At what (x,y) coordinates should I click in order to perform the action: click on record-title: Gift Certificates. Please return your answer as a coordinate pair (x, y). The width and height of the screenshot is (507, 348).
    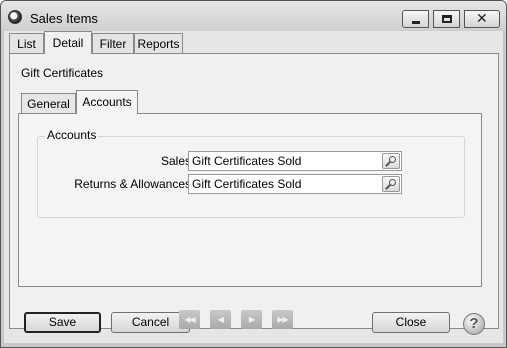
    Looking at the image, I should click on (62, 73).